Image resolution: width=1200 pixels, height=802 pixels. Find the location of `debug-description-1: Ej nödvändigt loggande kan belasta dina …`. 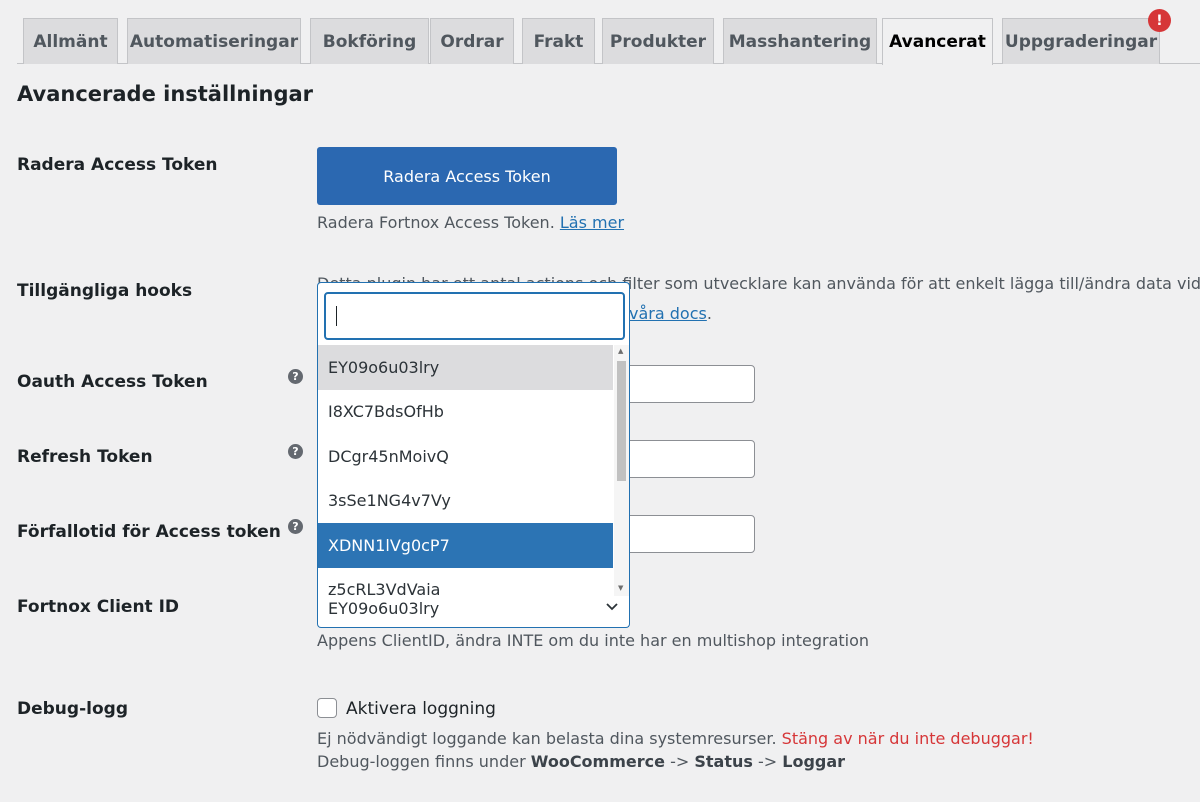

debug-description-1: Ej nödvändigt loggande kan belasta dina … is located at coordinates (675, 738).